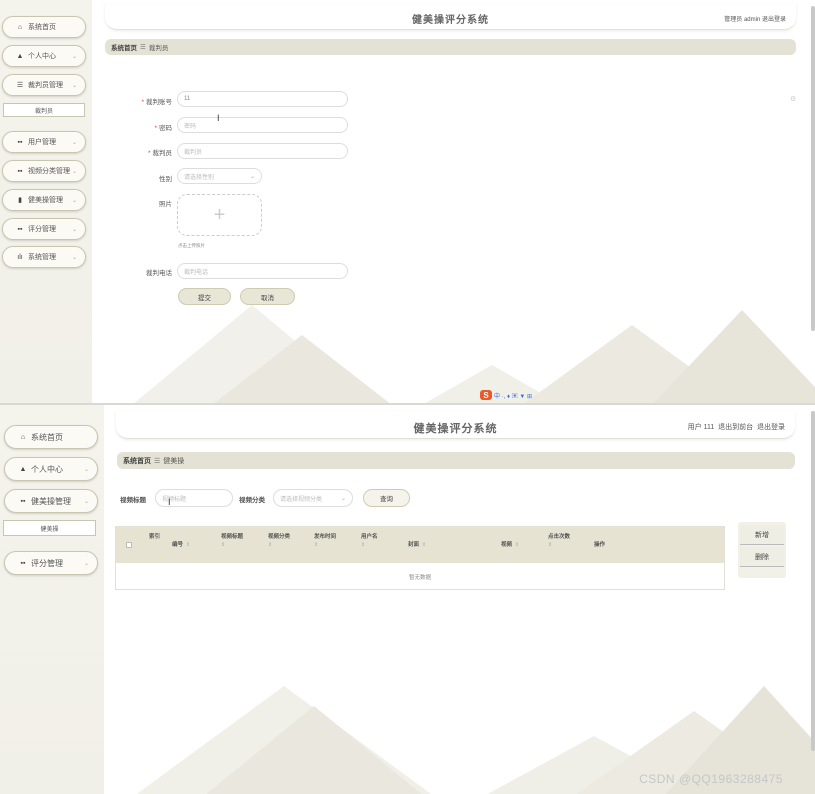 Image resolution: width=815 pixels, height=794 pixels. I want to click on video-category-placeholder: 请选择视频分类, so click(301, 499).